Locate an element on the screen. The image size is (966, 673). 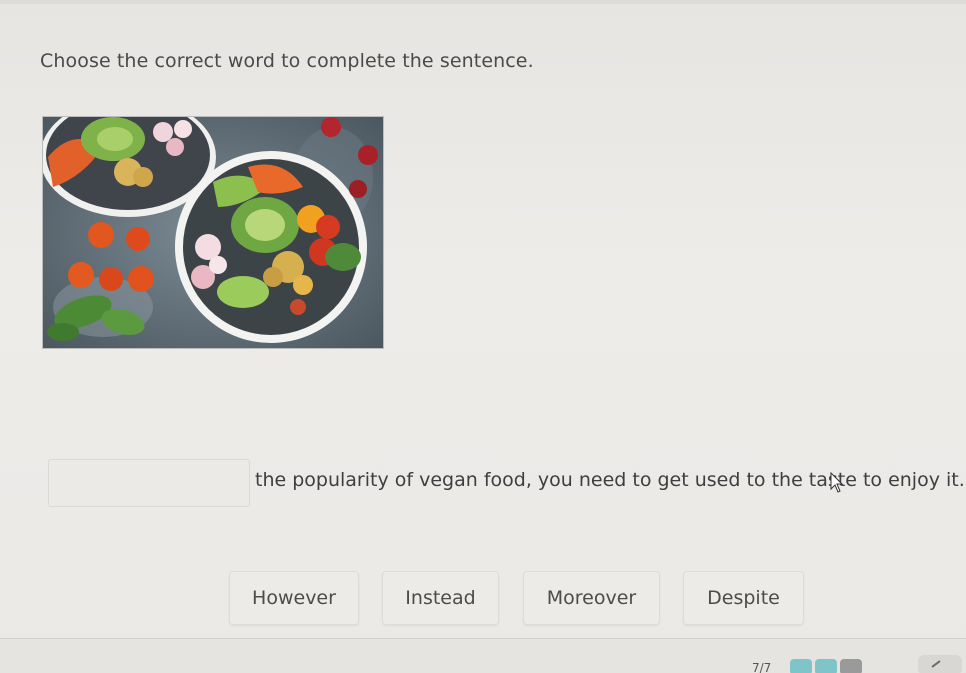
top-divider is located at coordinates (483, 2).